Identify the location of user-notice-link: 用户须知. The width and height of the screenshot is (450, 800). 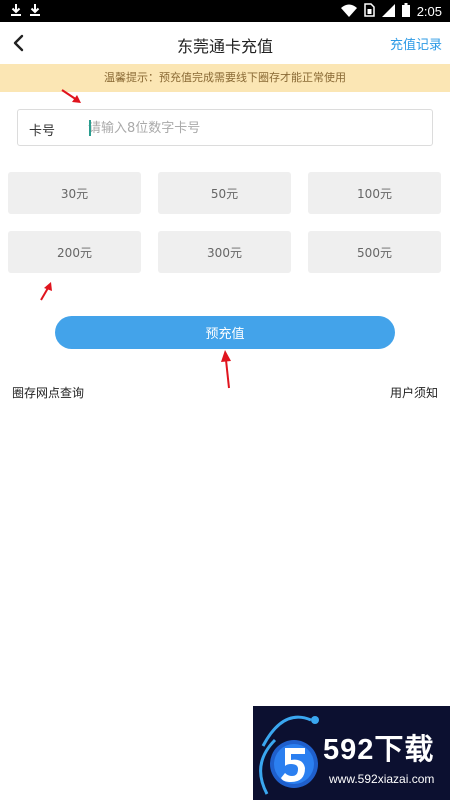
(414, 392).